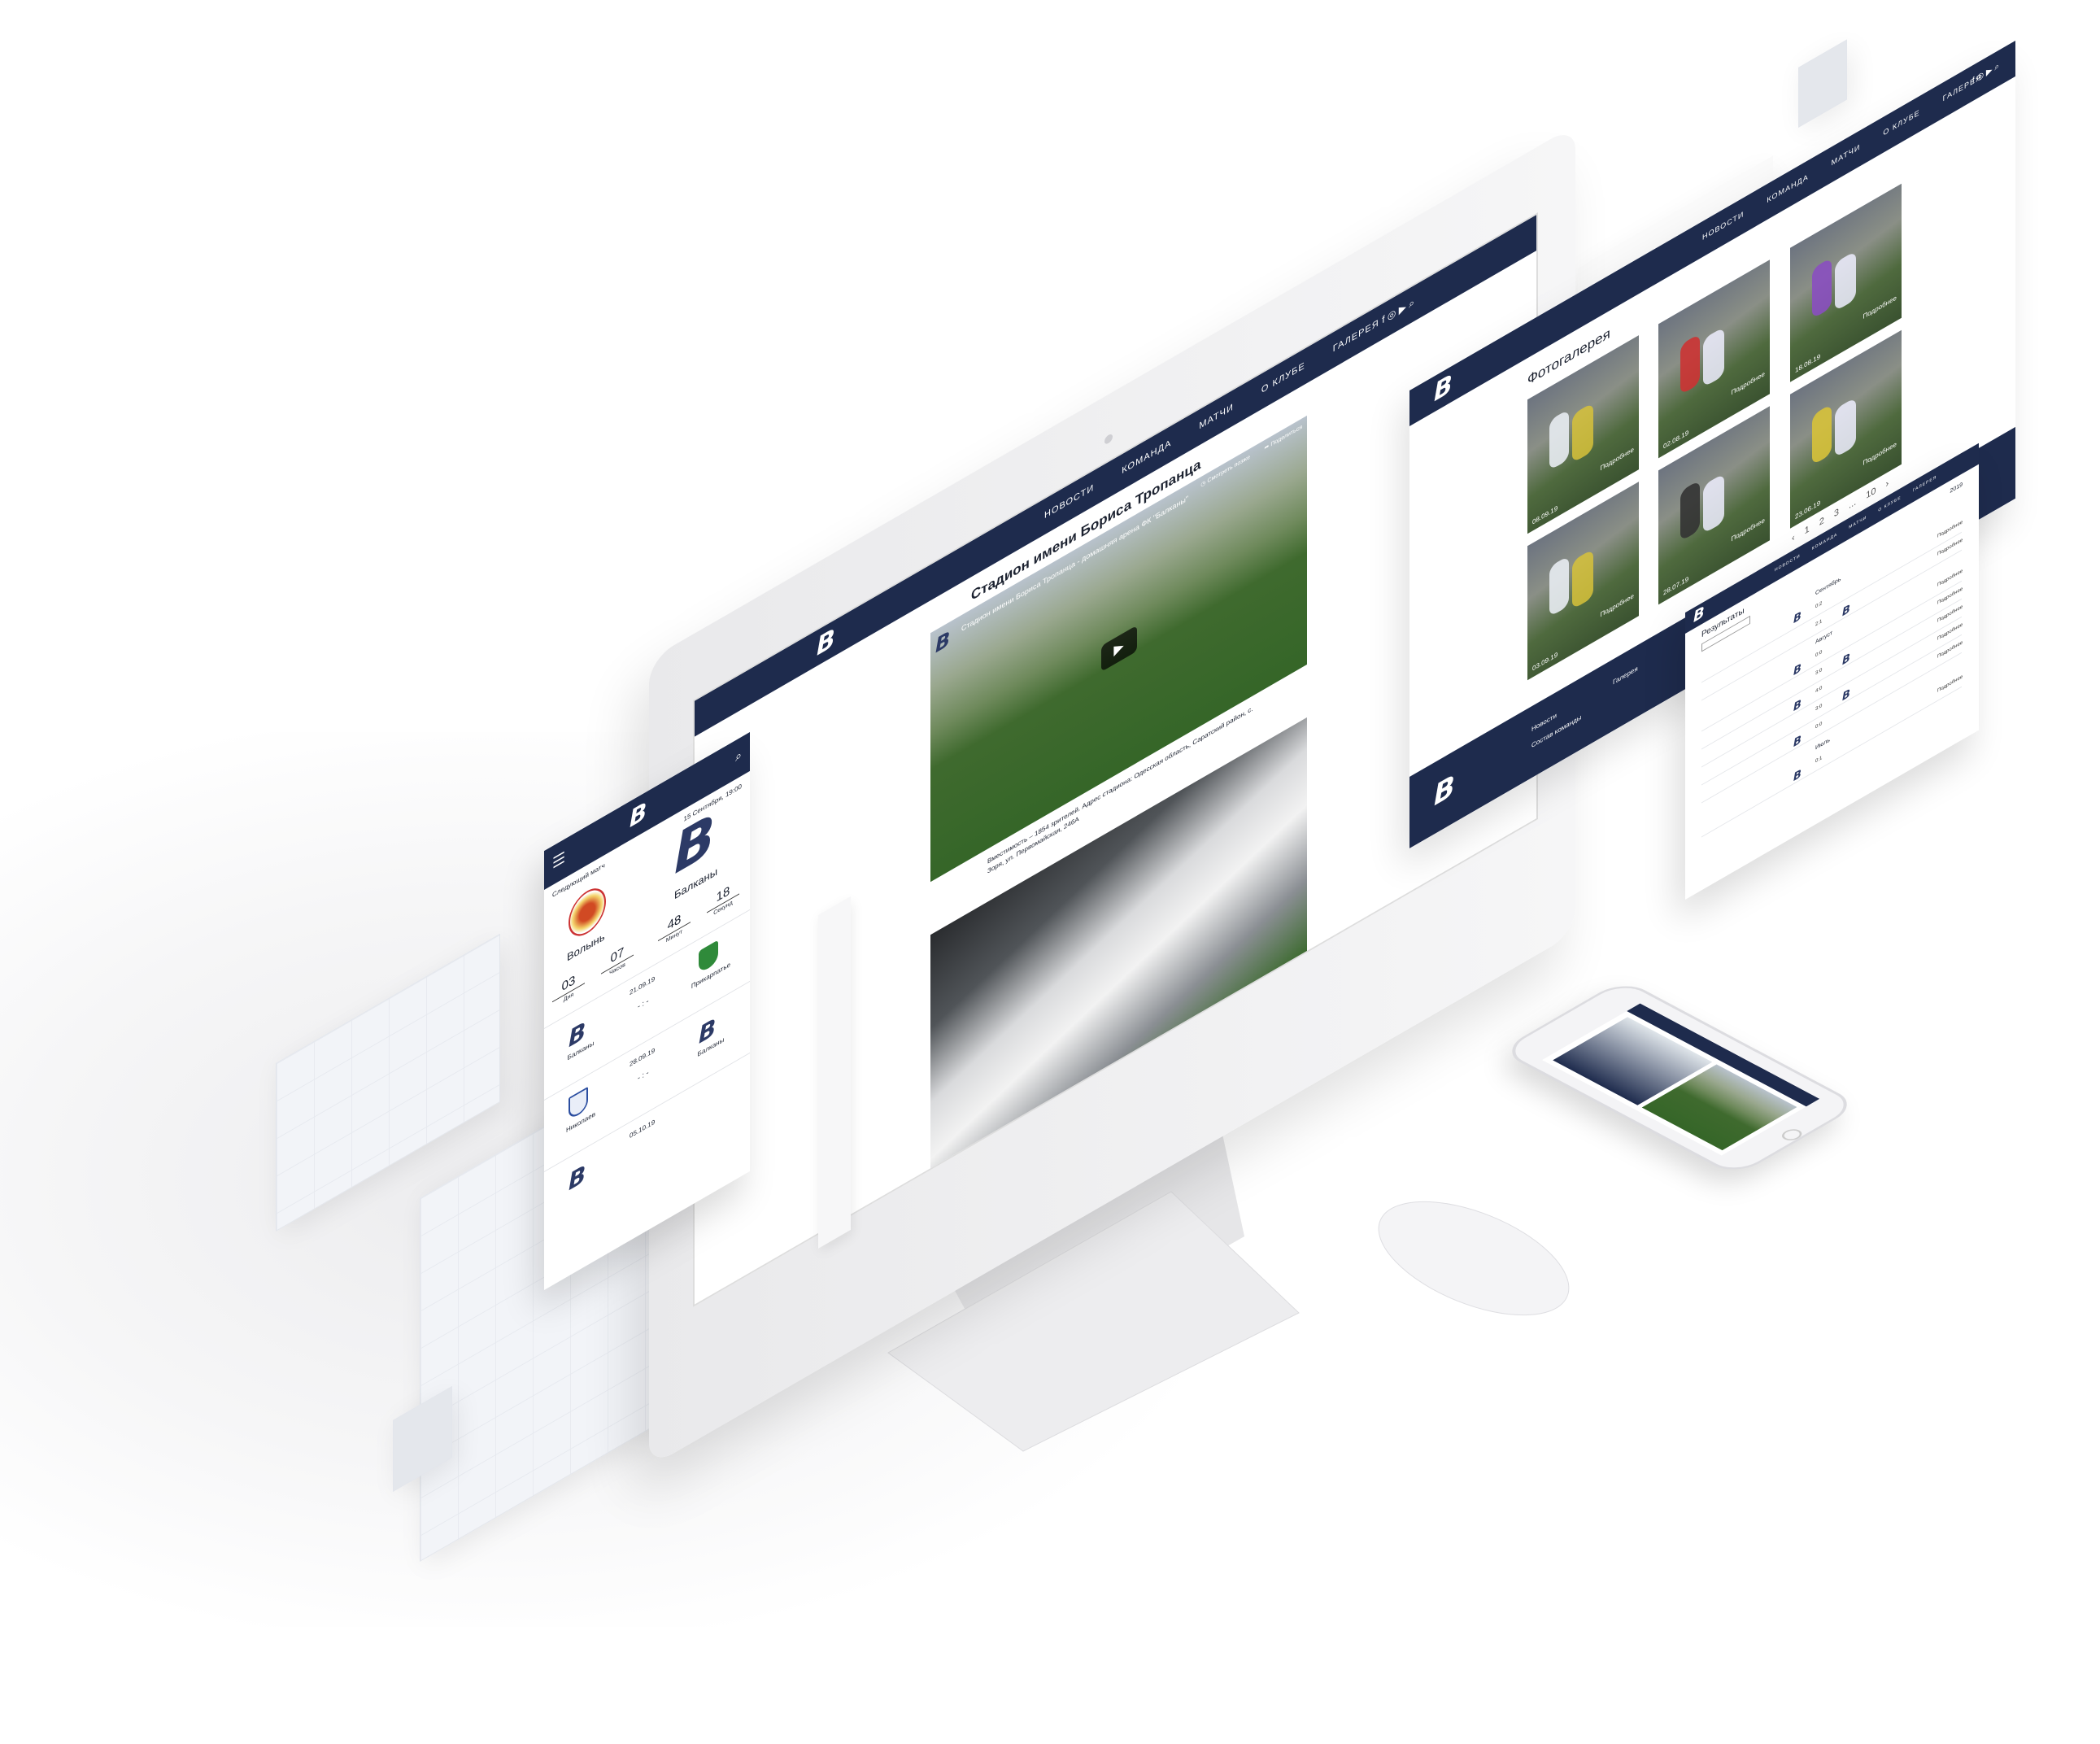 The image size is (2100, 1744). What do you see at coordinates (643, 1129) in the screenshot?
I see `fixture-date: 05.10.19` at bounding box center [643, 1129].